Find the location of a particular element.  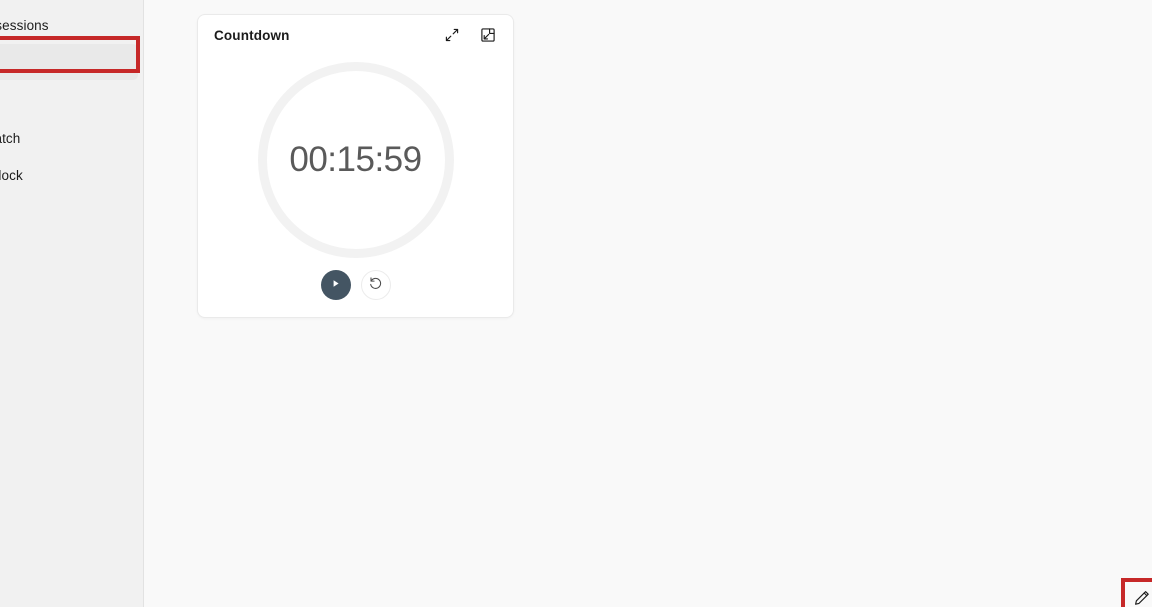

play-icon is located at coordinates (335, 285).